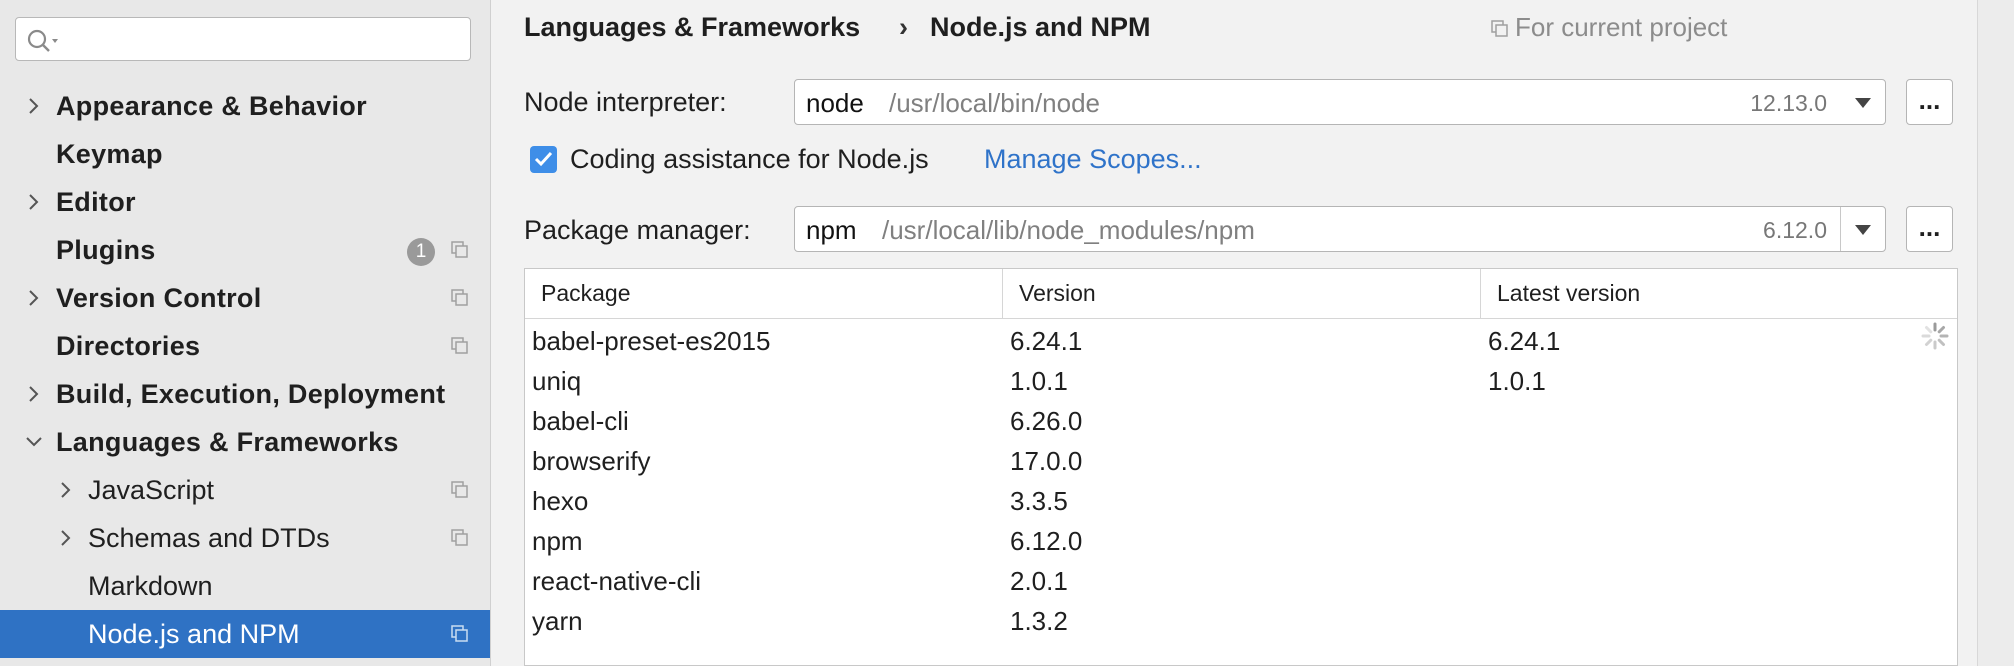  What do you see at coordinates (1517, 381) in the screenshot?
I see `latest-version-cell: 1.0.1` at bounding box center [1517, 381].